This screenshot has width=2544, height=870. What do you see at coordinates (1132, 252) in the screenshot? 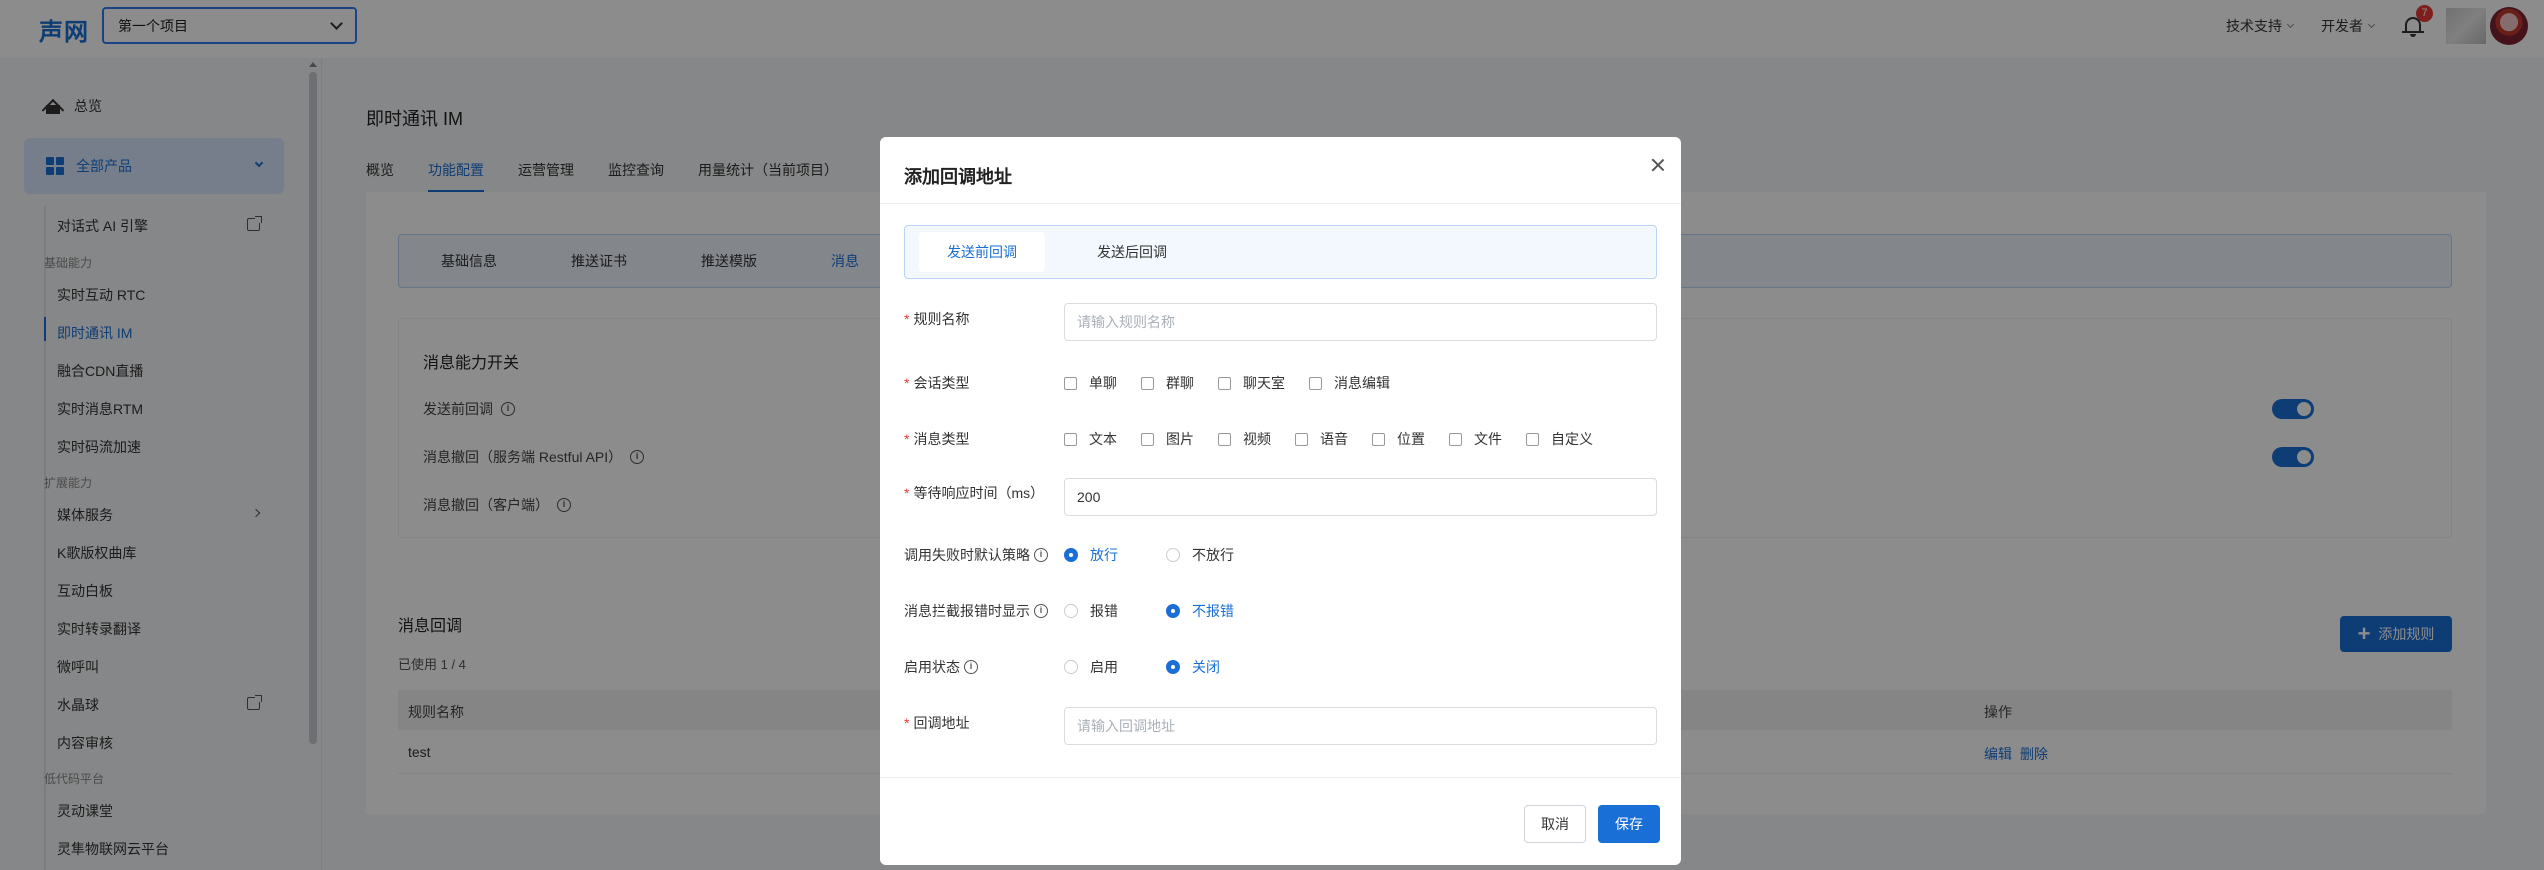
I see `tab-post-send-callback: 发送后回调` at bounding box center [1132, 252].